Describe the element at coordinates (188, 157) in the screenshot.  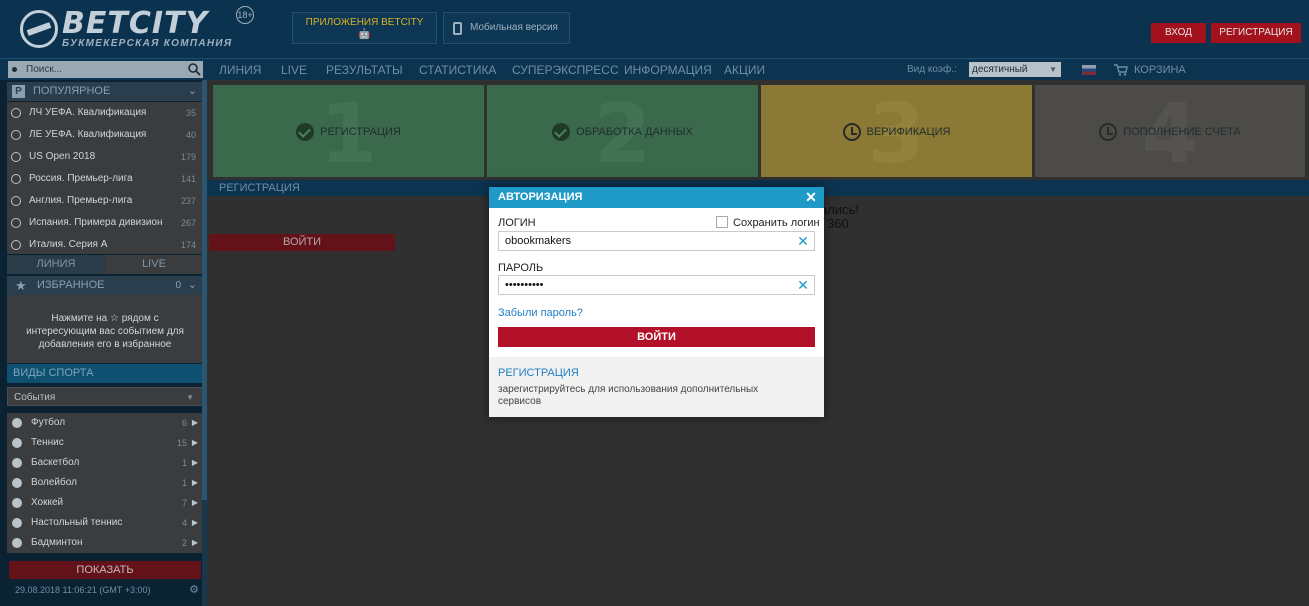
I see `item-count: 179` at that location.